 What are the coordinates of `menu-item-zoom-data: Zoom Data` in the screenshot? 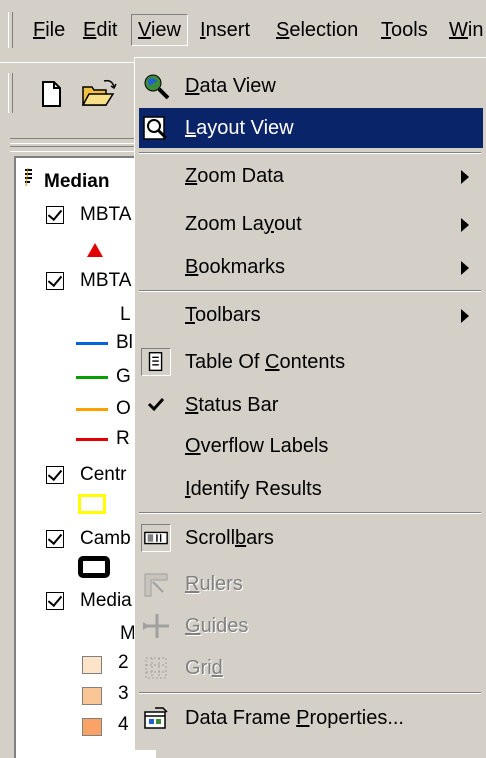 It's located at (311, 176).